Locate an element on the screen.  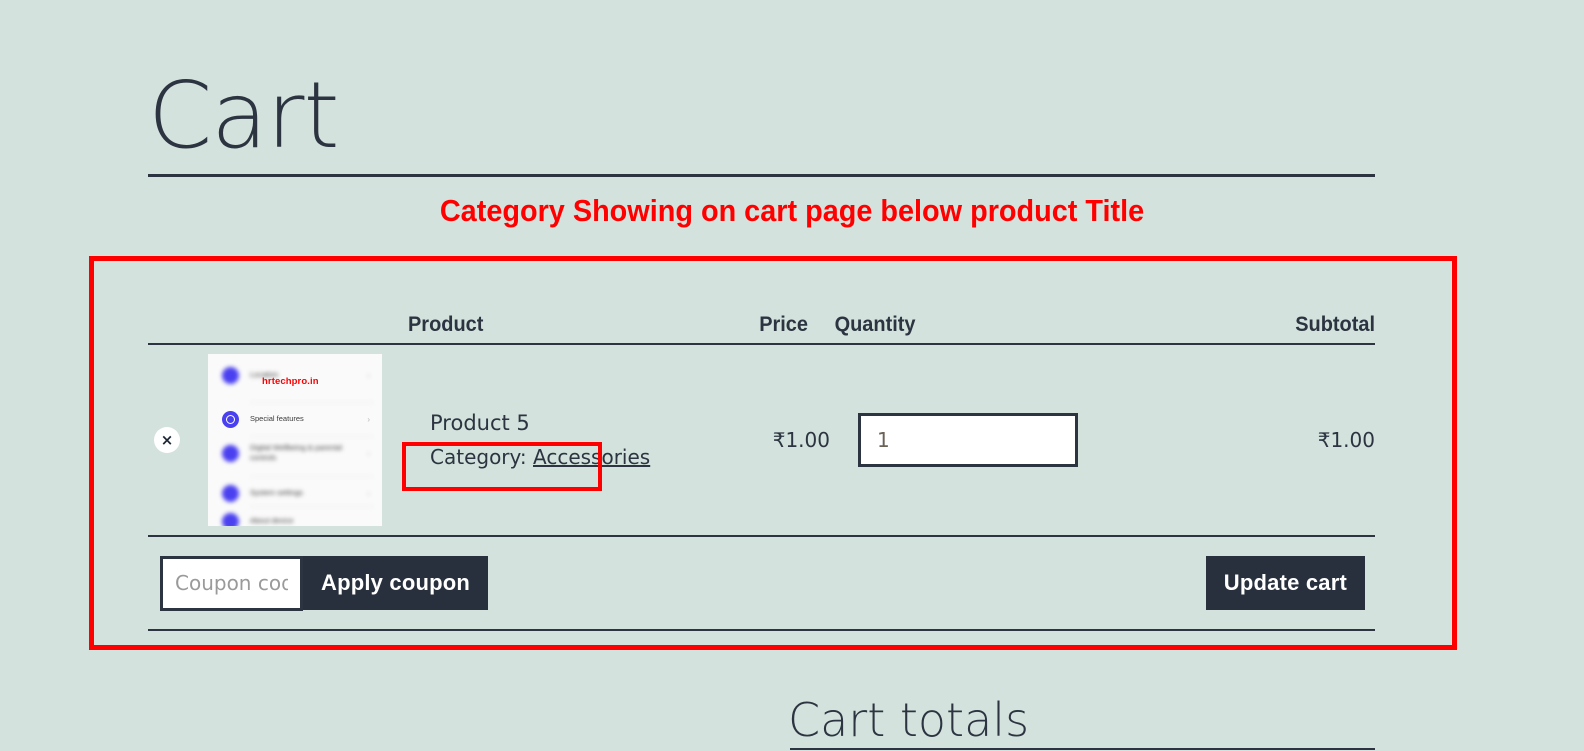
product-category: Category: Accessories is located at coordinates (575, 457).